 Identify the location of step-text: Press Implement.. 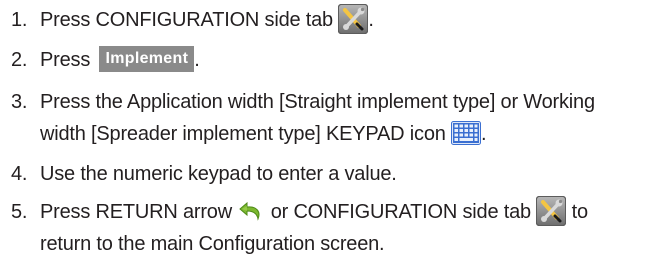
(120, 60).